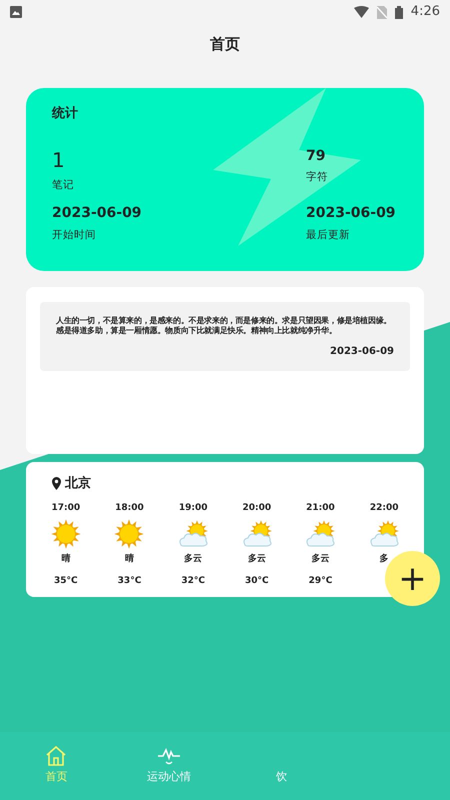 This screenshot has height=800, width=450. What do you see at coordinates (317, 178) in the screenshot?
I see `stat-label: 字符` at bounding box center [317, 178].